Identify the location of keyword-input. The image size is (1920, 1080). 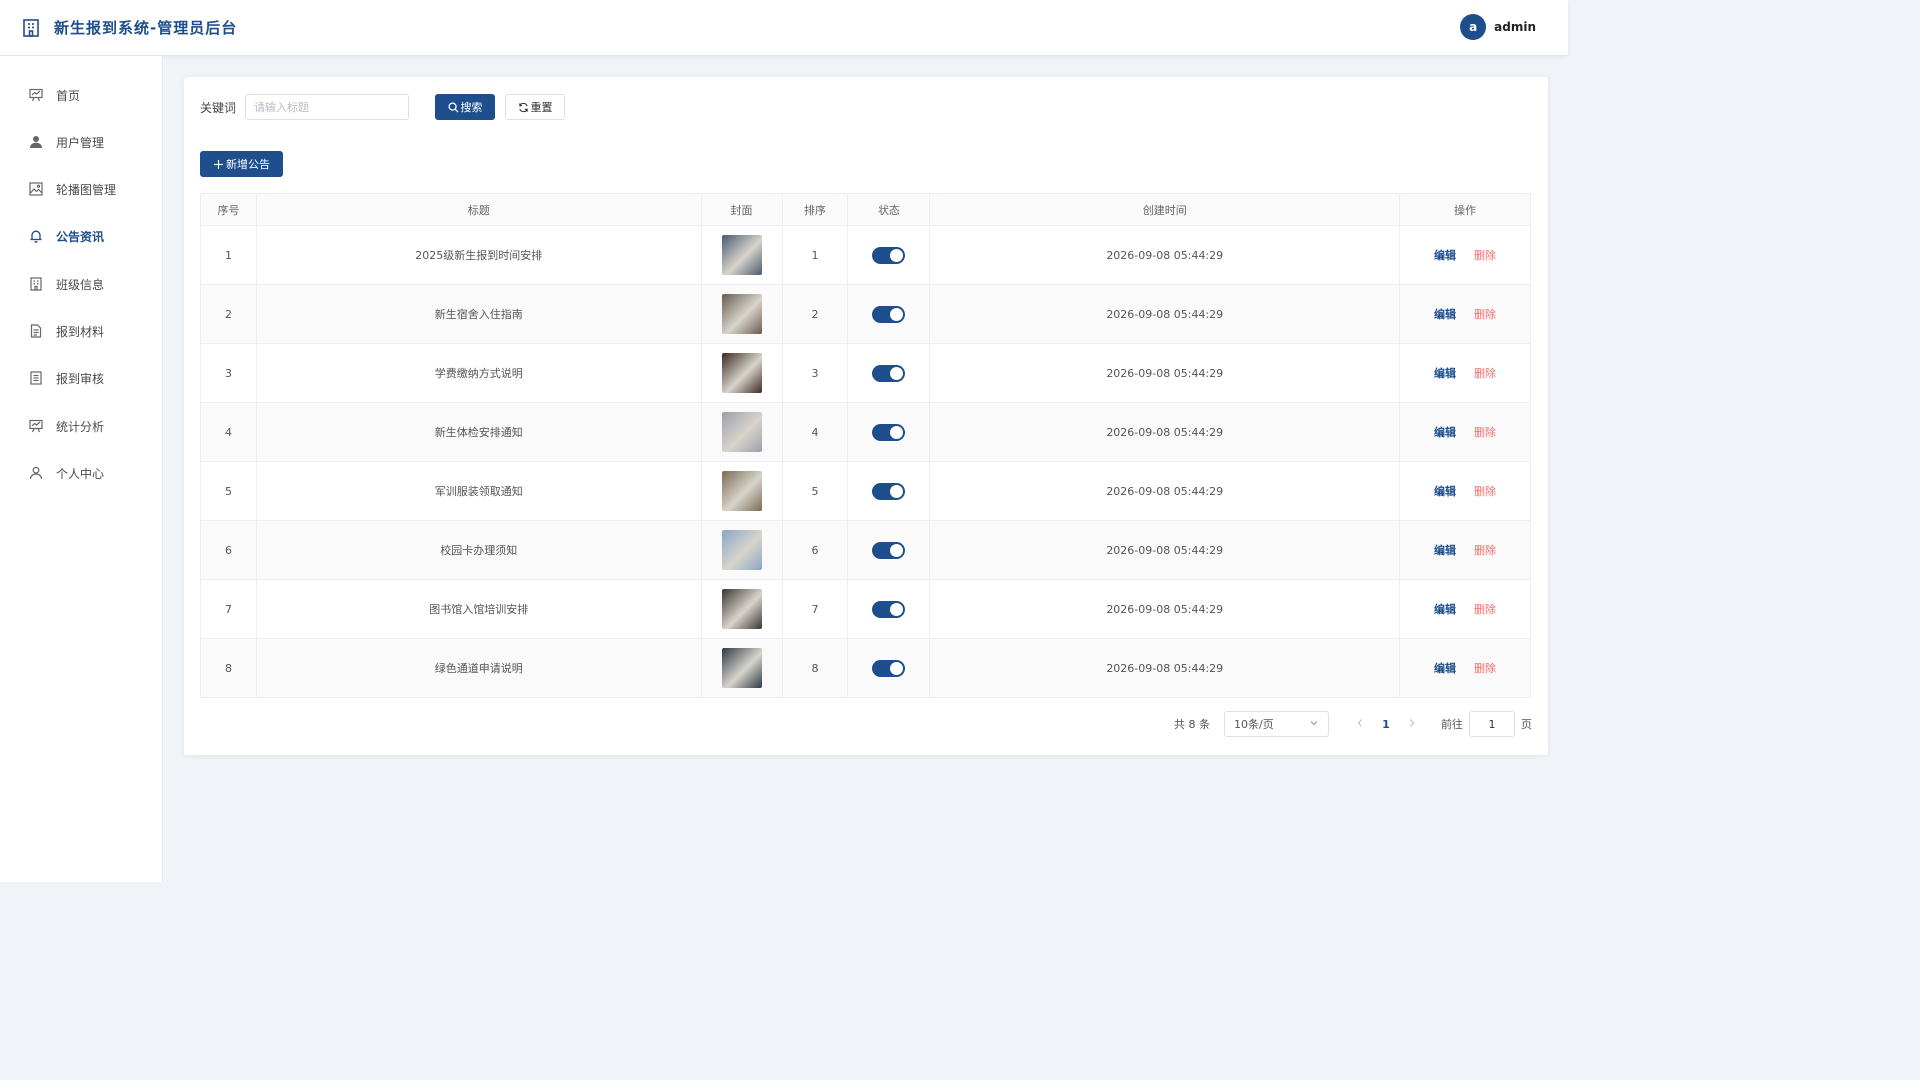
(327, 107).